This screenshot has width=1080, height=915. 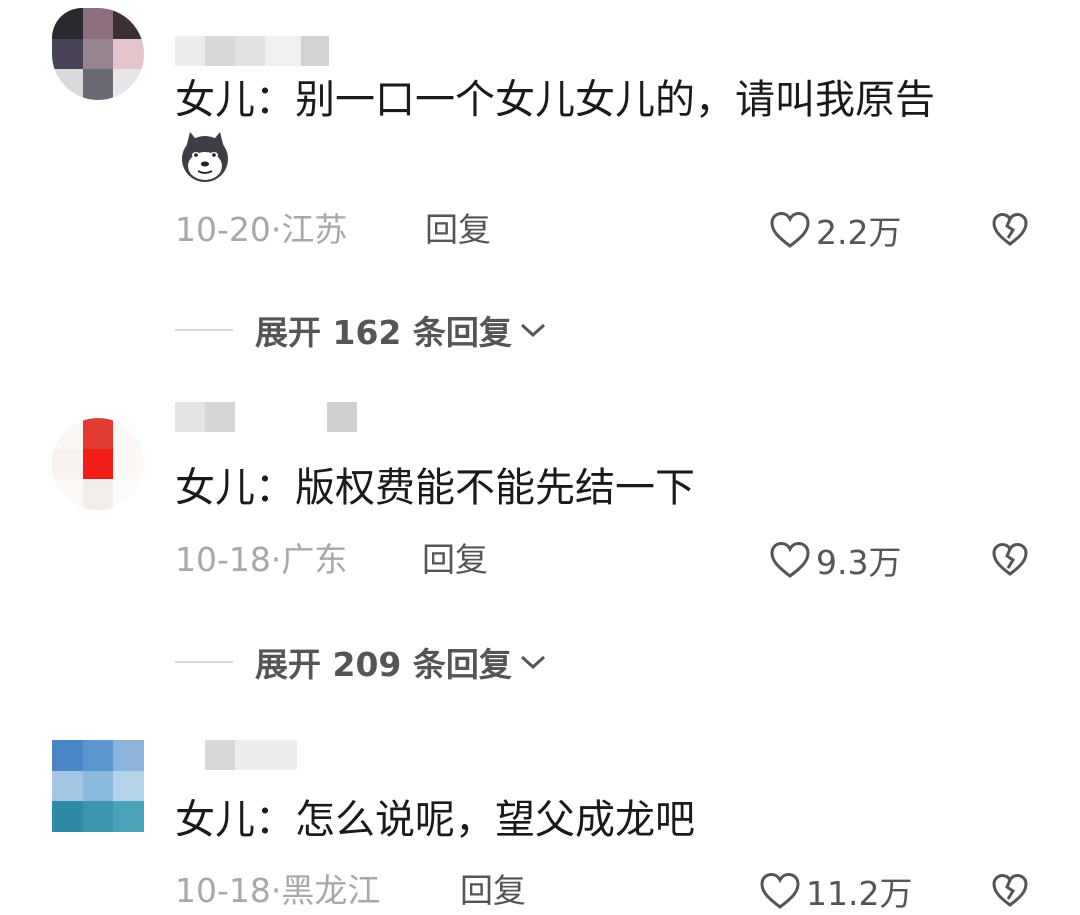 I want to click on like-button: 9.3万, so click(x=834, y=561).